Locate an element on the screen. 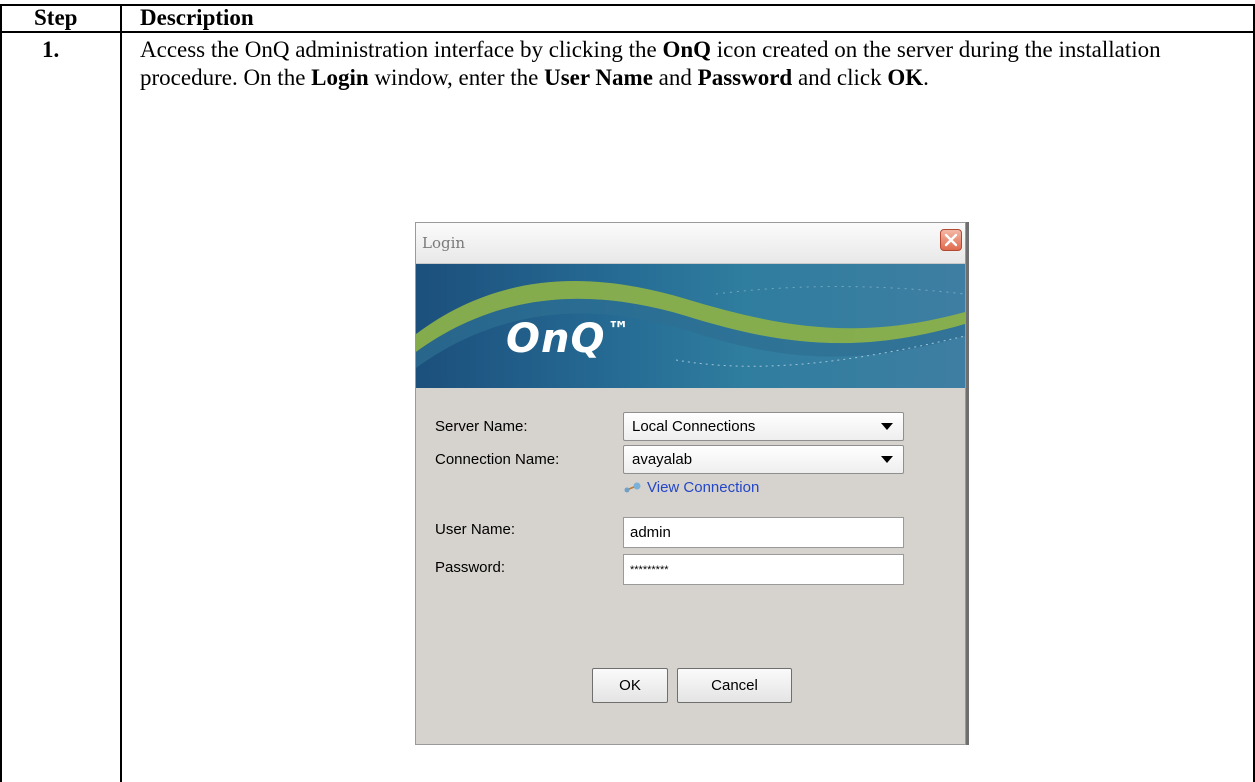 This screenshot has width=1255, height=782. dialog-shadow is located at coordinates (967, 483).